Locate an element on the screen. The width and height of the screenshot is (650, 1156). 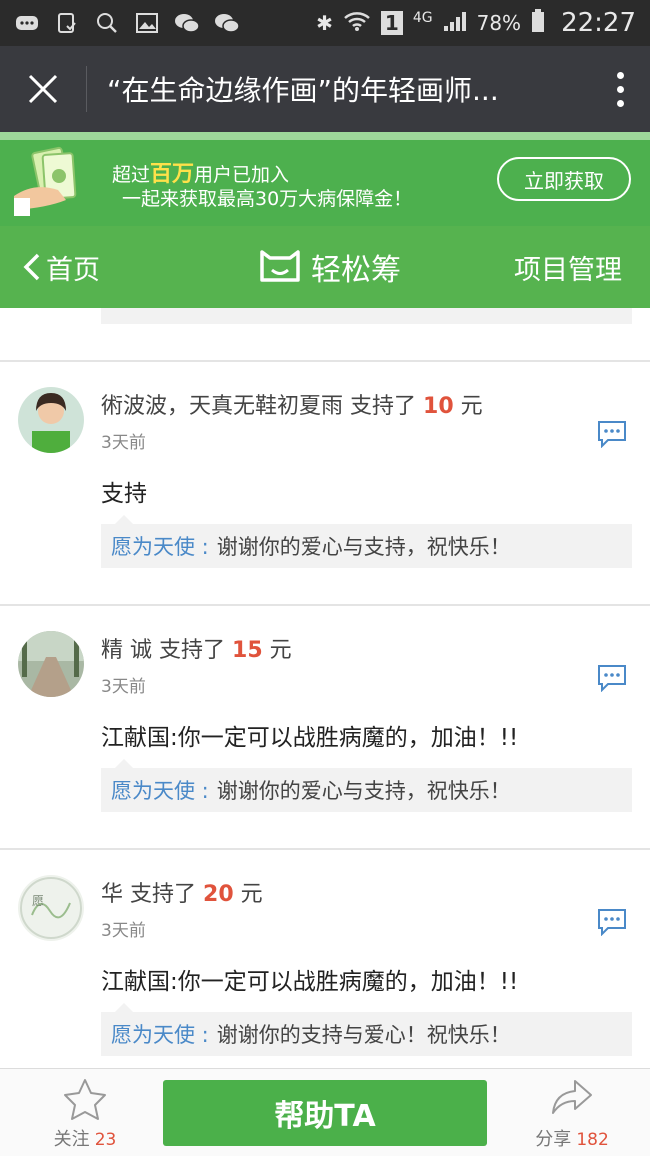
status-bar: ✱ 1 4G 78% 22:27 is located at coordinates (325, 23).